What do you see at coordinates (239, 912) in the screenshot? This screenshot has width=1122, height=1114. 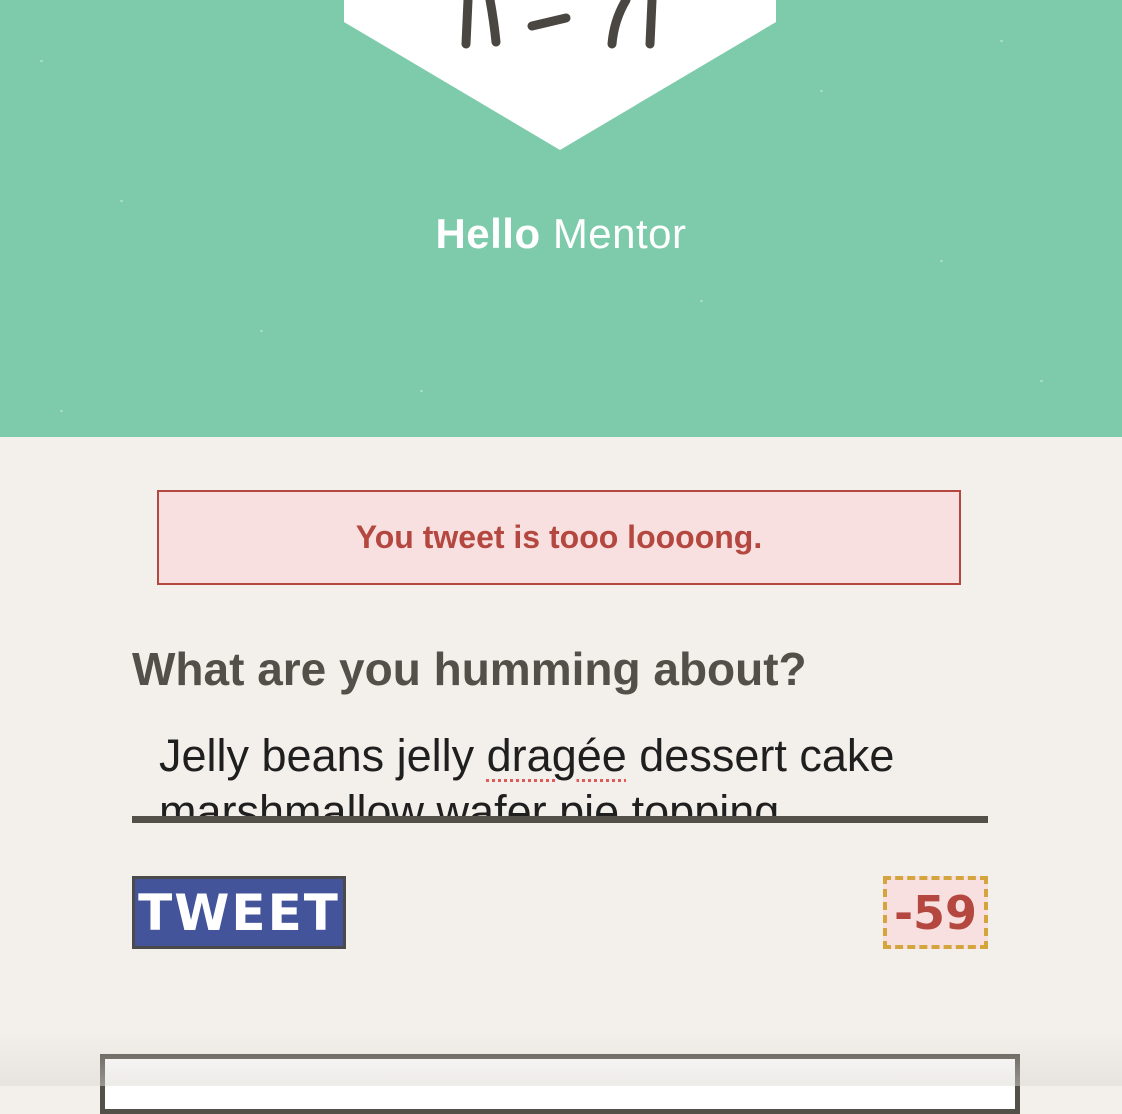 I see `tweet-button: TWEET` at bounding box center [239, 912].